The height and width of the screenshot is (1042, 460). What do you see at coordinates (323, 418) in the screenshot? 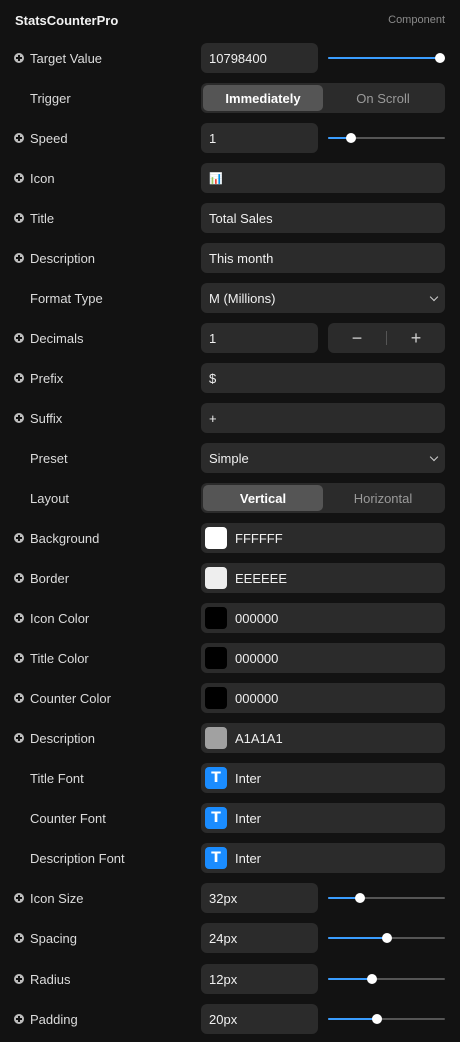
I see `suffix-input: +` at bounding box center [323, 418].